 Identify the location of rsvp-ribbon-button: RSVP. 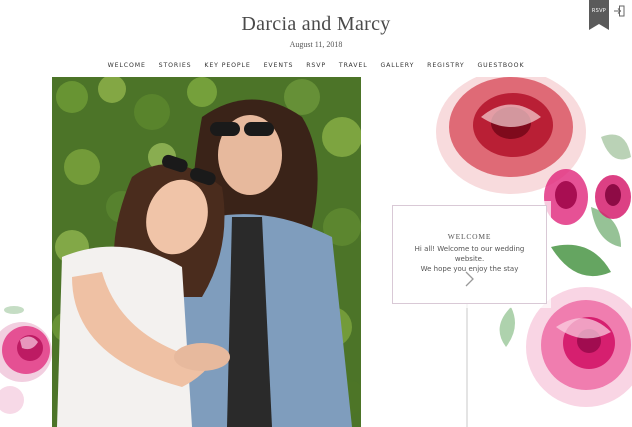
(599, 15).